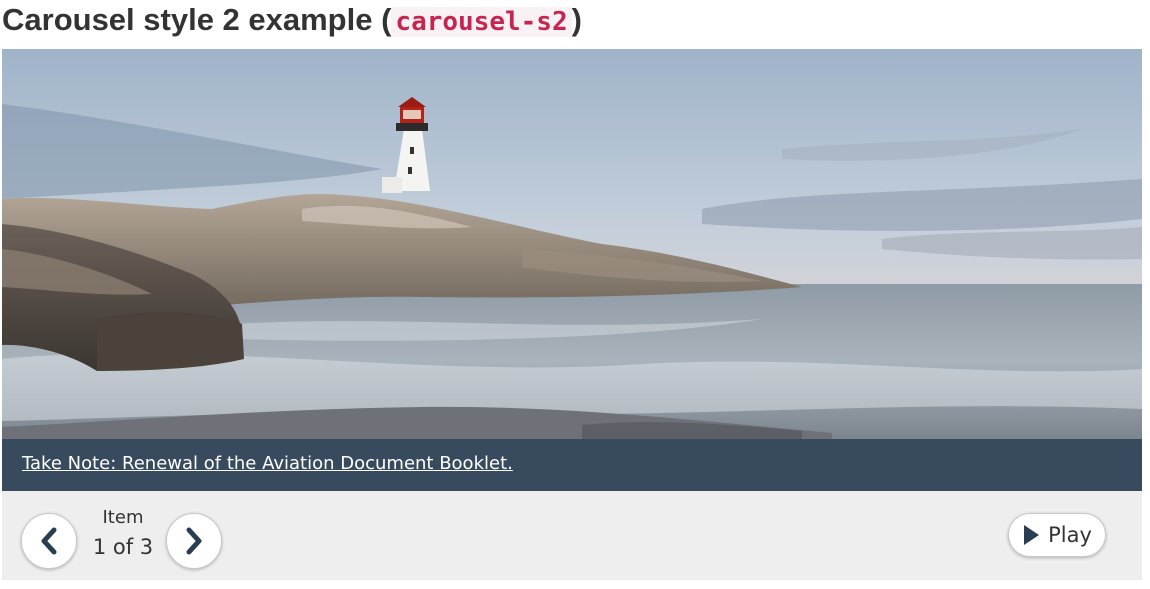 This screenshot has width=1150, height=589. I want to click on chevron-right-icon, so click(194, 541).